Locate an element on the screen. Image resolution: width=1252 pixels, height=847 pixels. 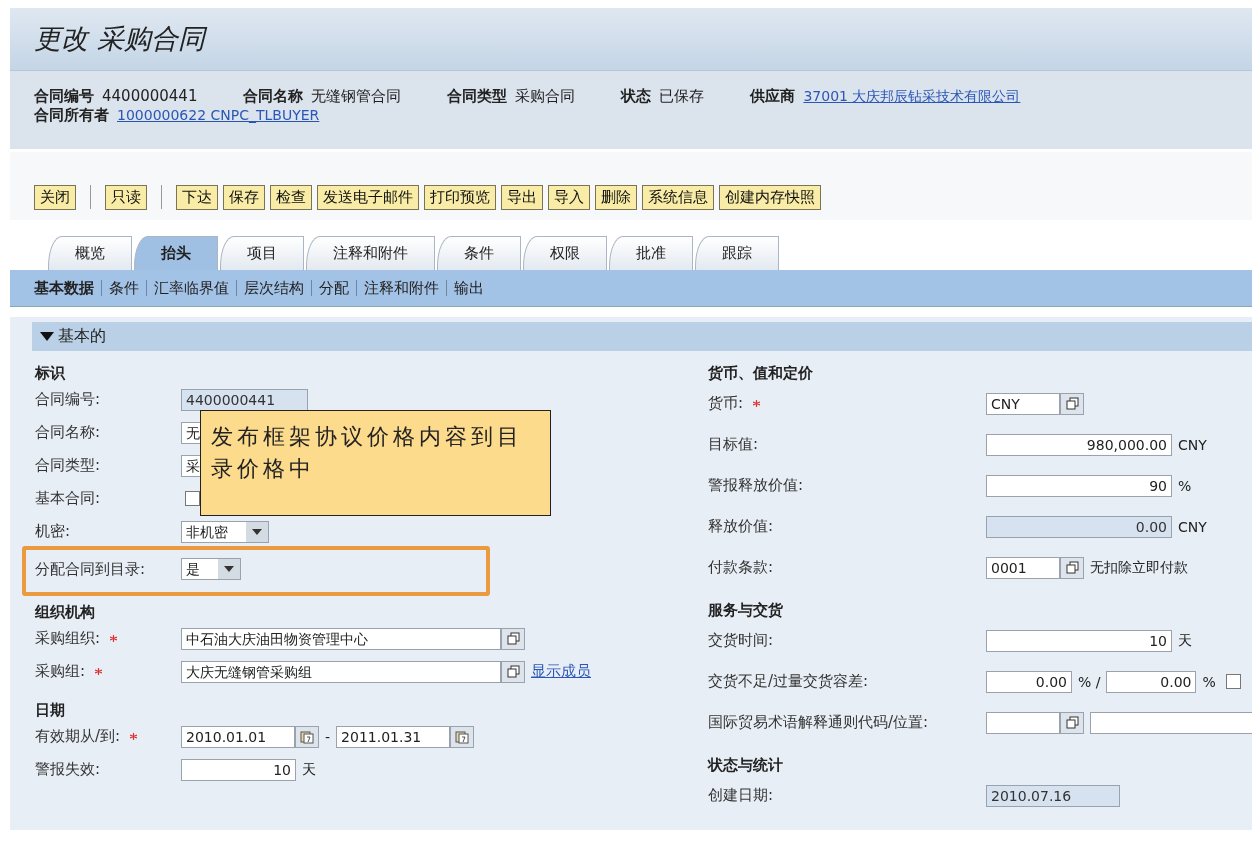
toolbar-button: 导出 is located at coordinates (522, 197).